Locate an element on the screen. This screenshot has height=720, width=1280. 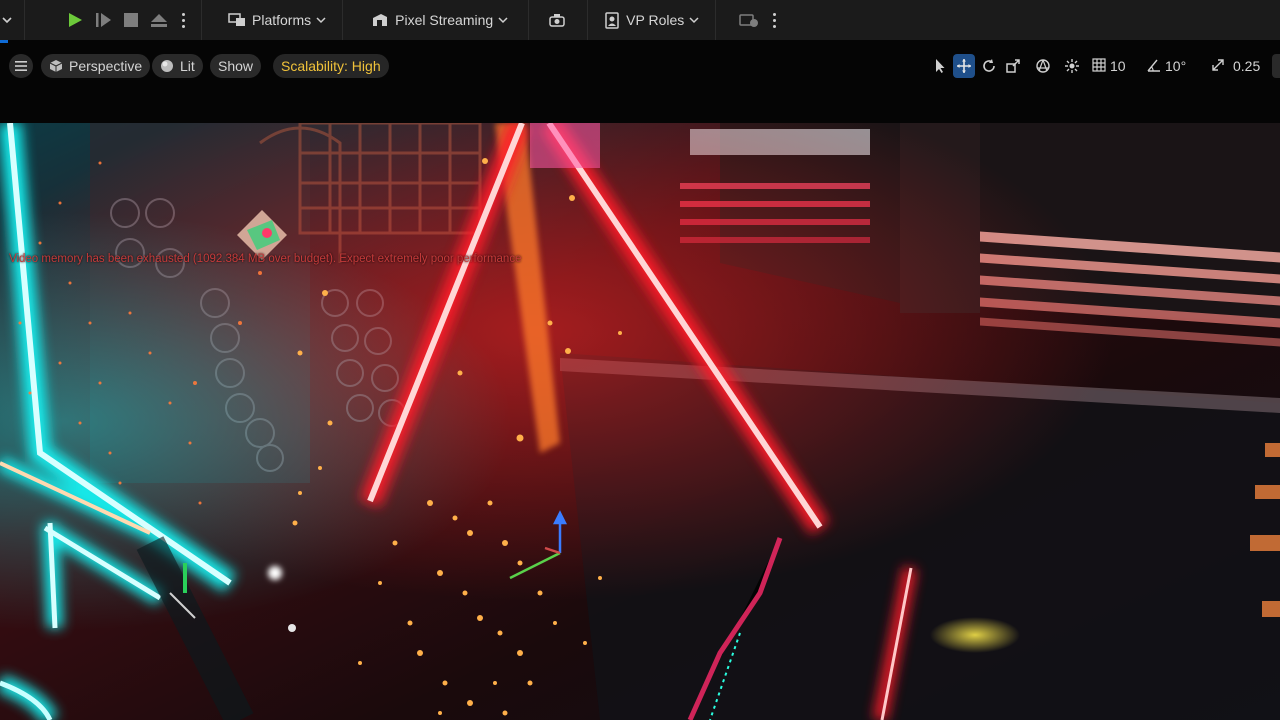
rotation-snap-value: 10° is located at coordinates (1176, 66).